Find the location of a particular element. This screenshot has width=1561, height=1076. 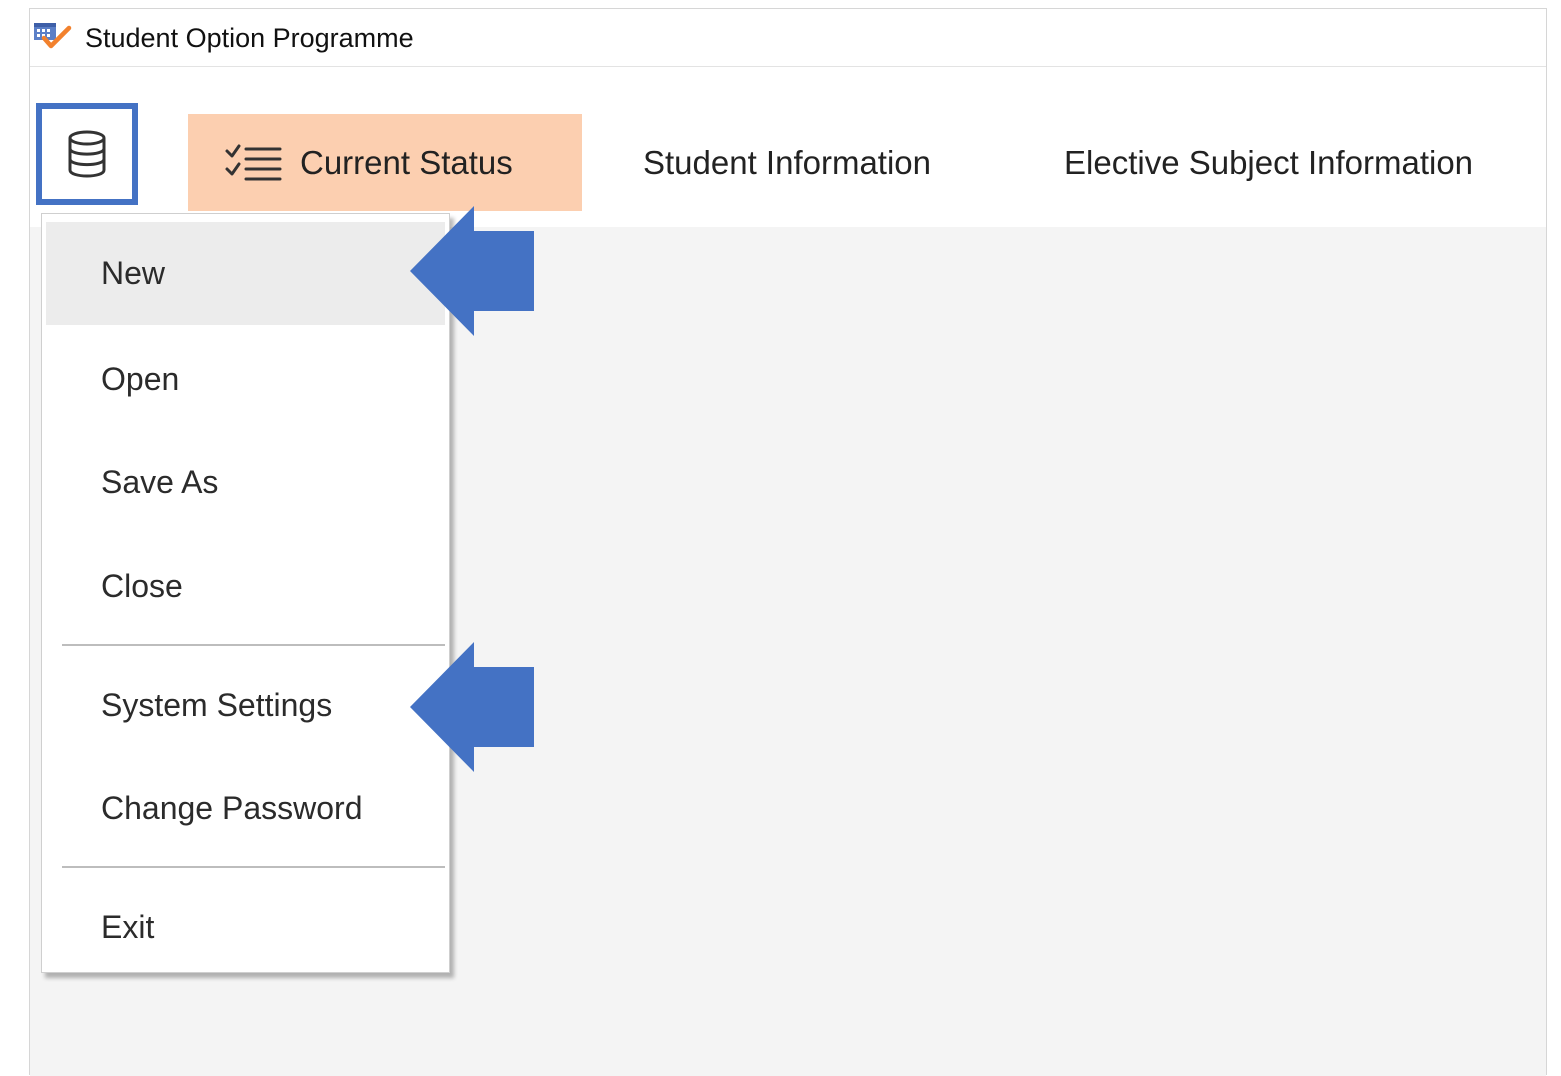

tab-student-information: Student Information is located at coordinates (787, 162).